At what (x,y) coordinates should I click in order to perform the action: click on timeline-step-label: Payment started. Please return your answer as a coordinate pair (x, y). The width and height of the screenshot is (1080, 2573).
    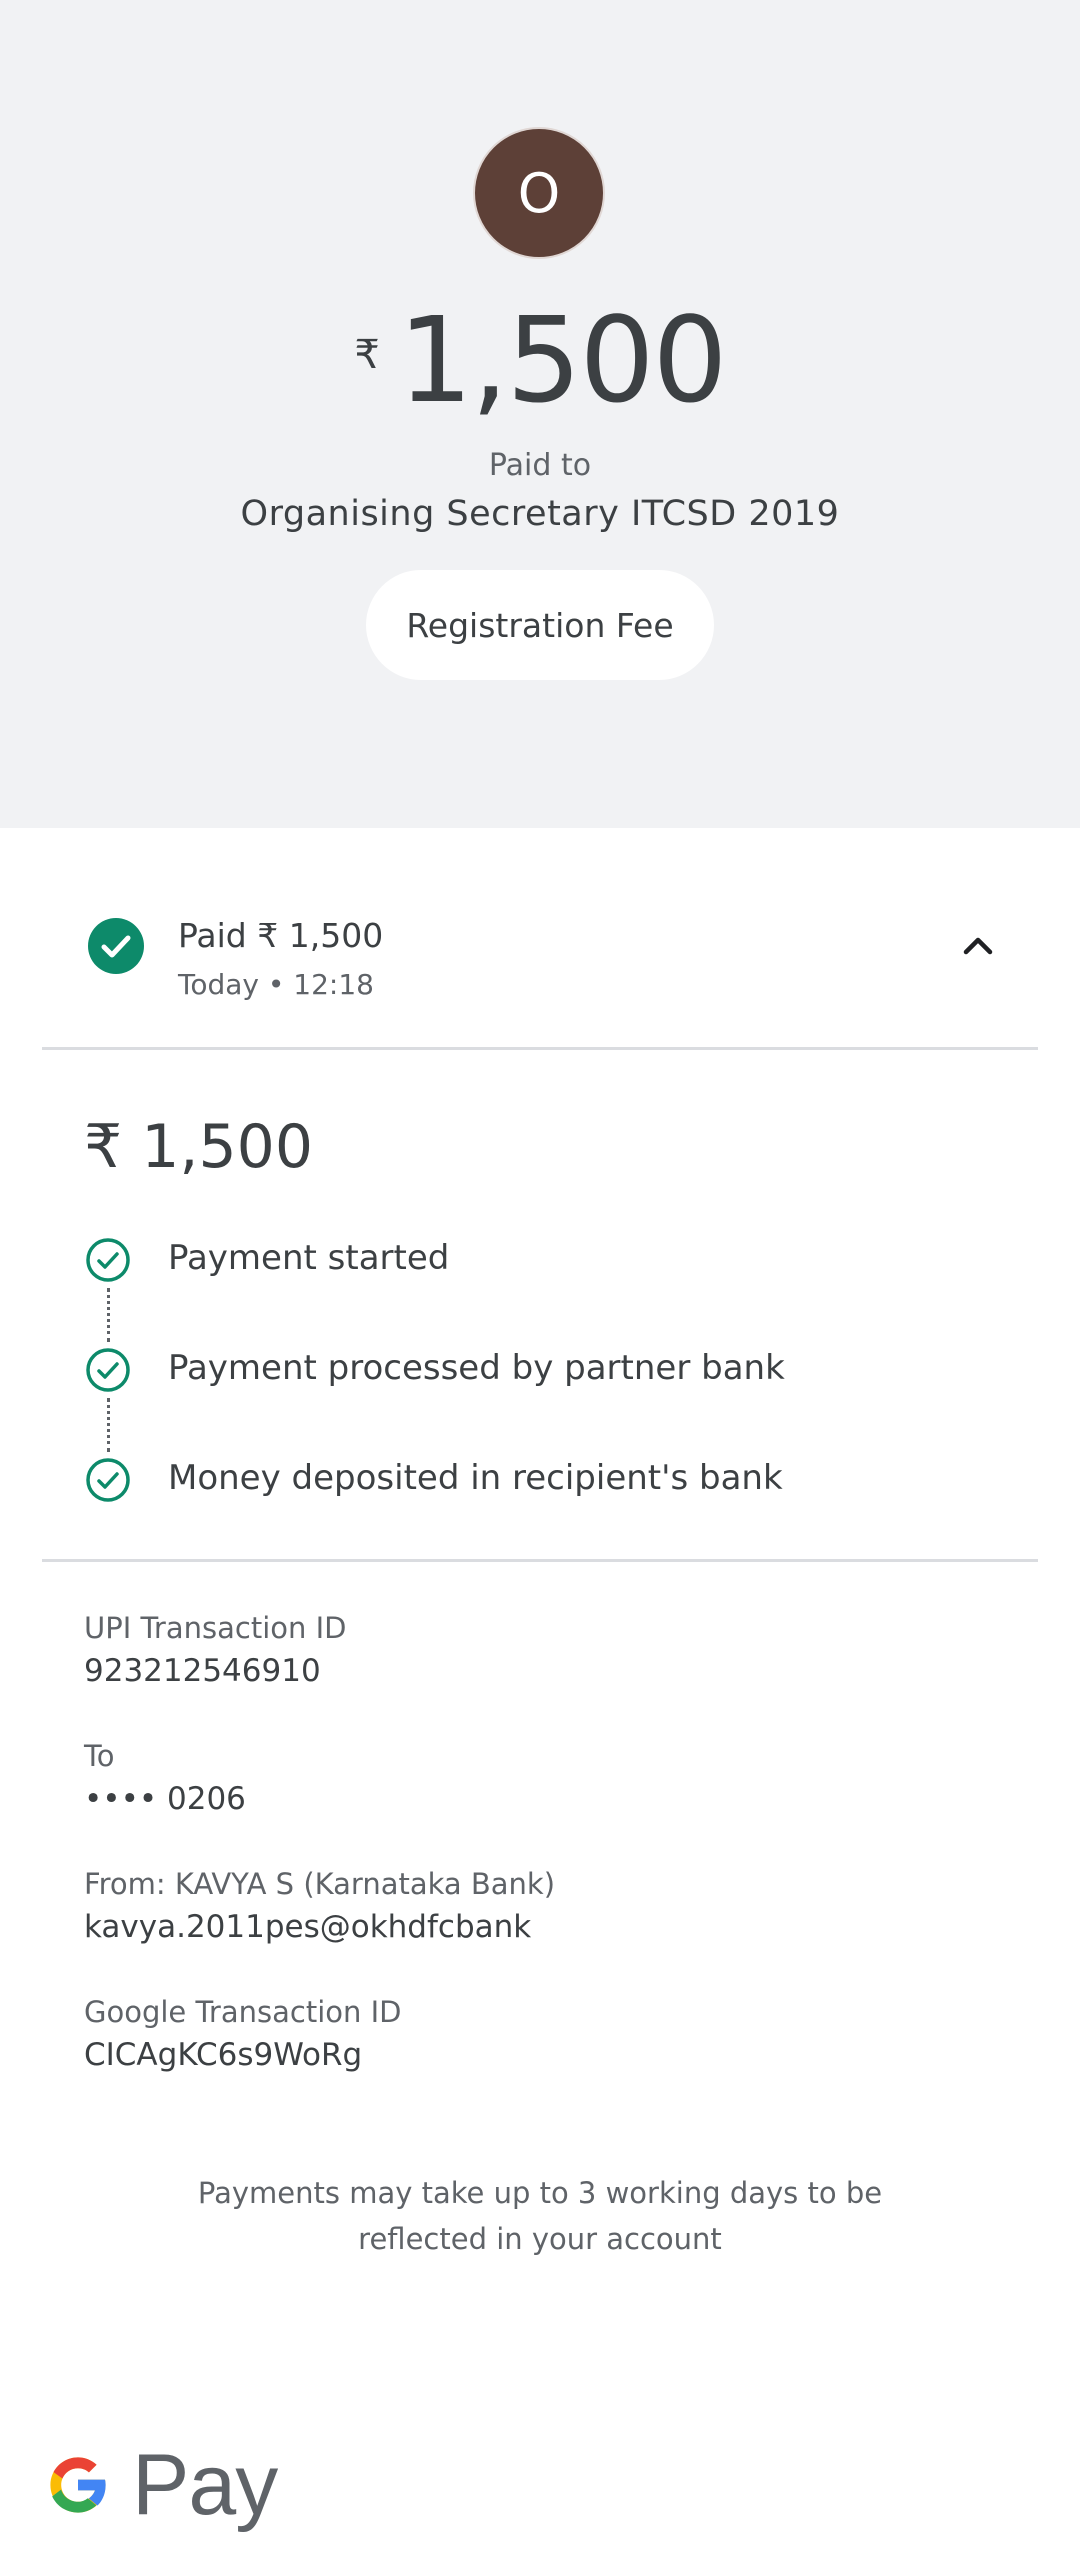
    Looking at the image, I should click on (309, 1258).